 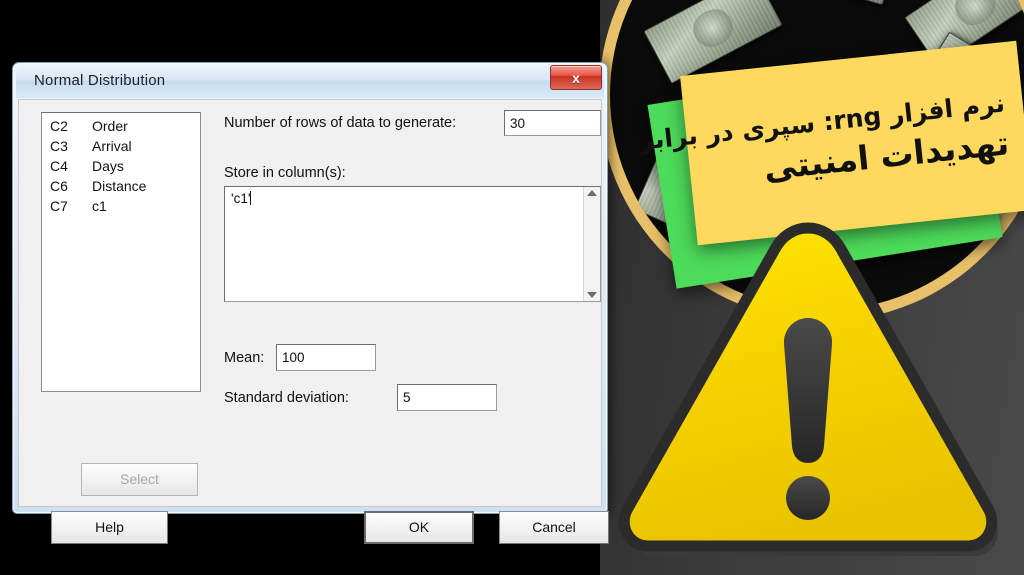 I want to click on store-columns-value-wrap: 'c1', so click(x=404, y=244).